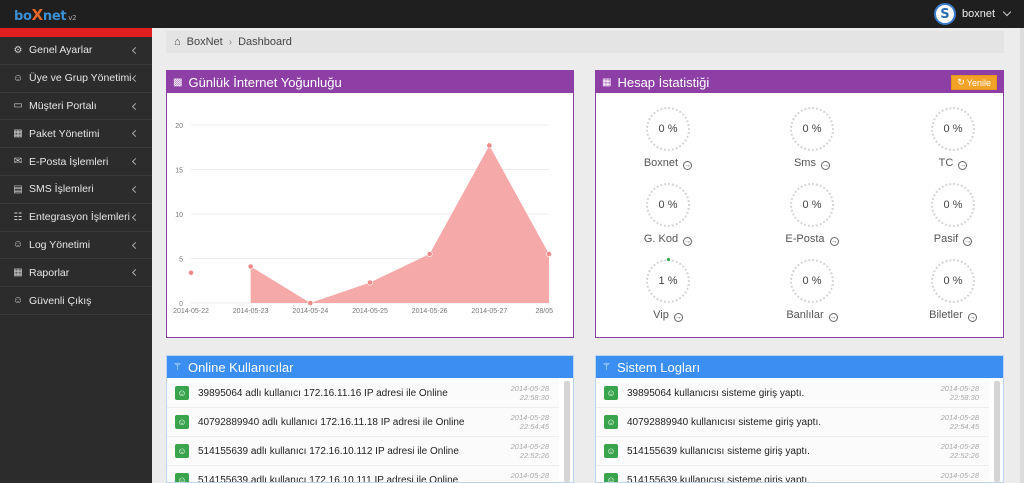 The height and width of the screenshot is (483, 1024). Describe the element at coordinates (45, 15) in the screenshot. I see `boxnet-logo: boXnet v2` at that location.